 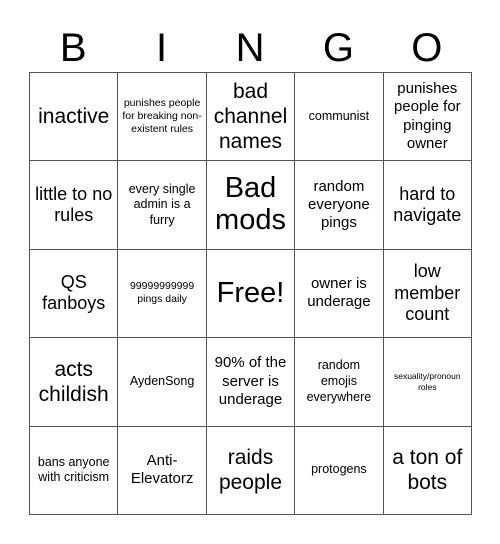 What do you see at coordinates (339, 205) in the screenshot?
I see `bingo-cell: random everyone pings` at bounding box center [339, 205].